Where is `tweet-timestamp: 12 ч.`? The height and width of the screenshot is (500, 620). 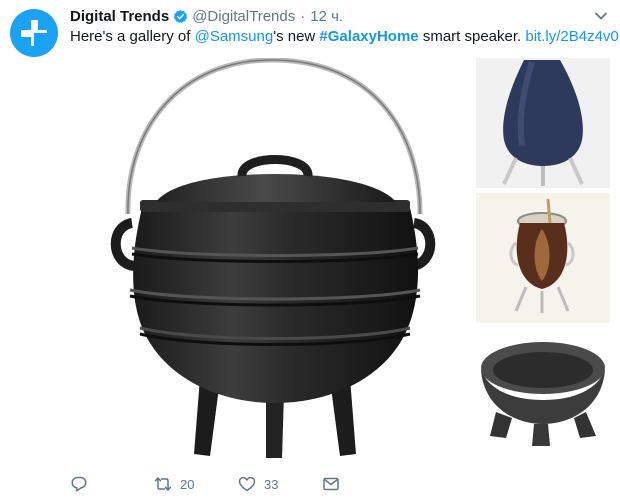 tweet-timestamp: 12 ч. is located at coordinates (326, 16).